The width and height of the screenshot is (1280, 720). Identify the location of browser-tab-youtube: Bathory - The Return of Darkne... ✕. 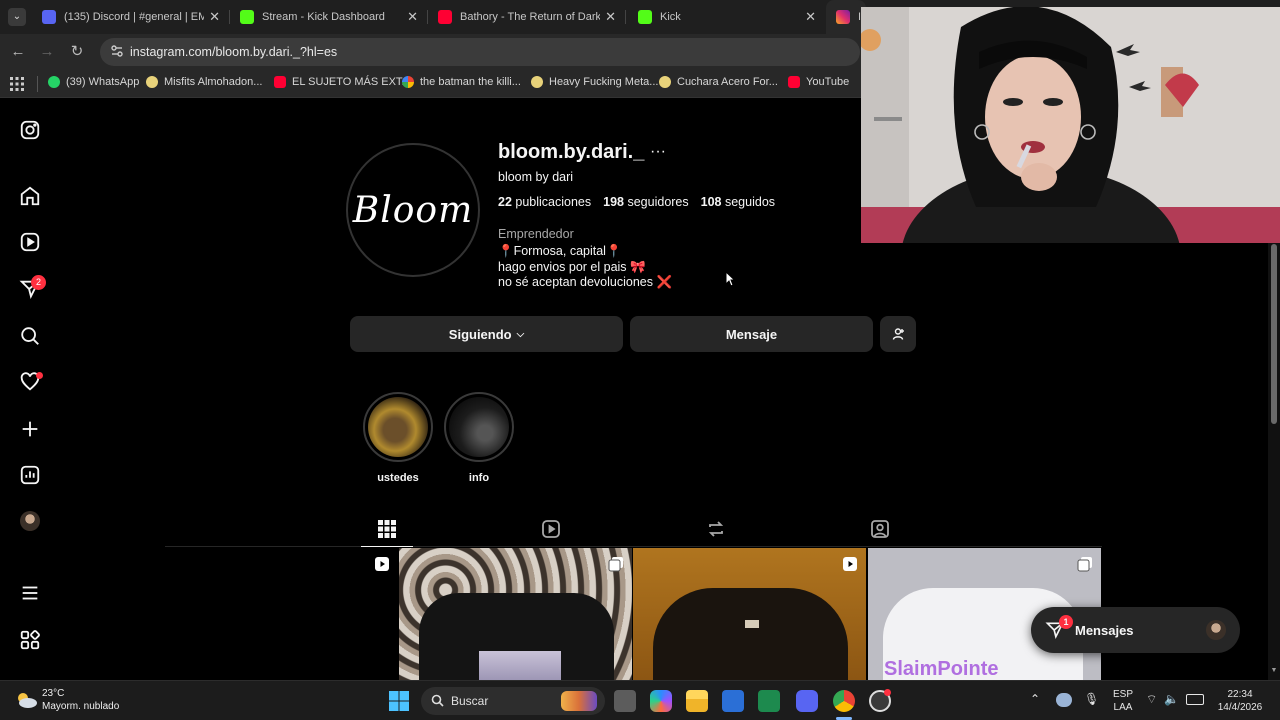
(526, 17).